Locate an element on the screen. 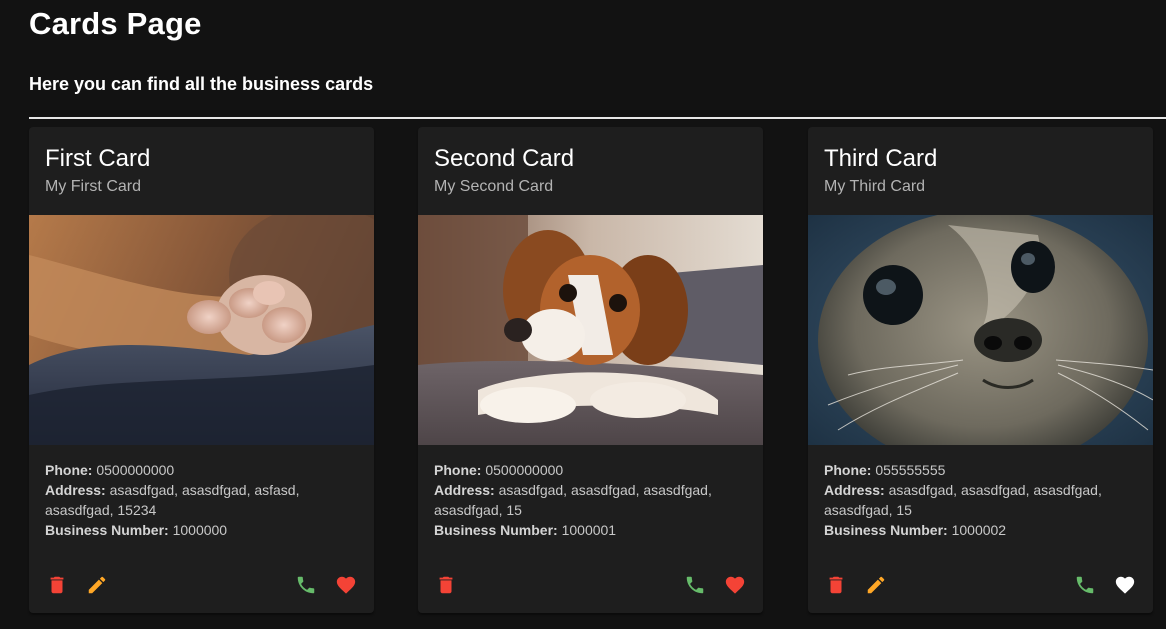 The width and height of the screenshot is (1166, 629). card-header: Third Card My Third Card is located at coordinates (980, 171).